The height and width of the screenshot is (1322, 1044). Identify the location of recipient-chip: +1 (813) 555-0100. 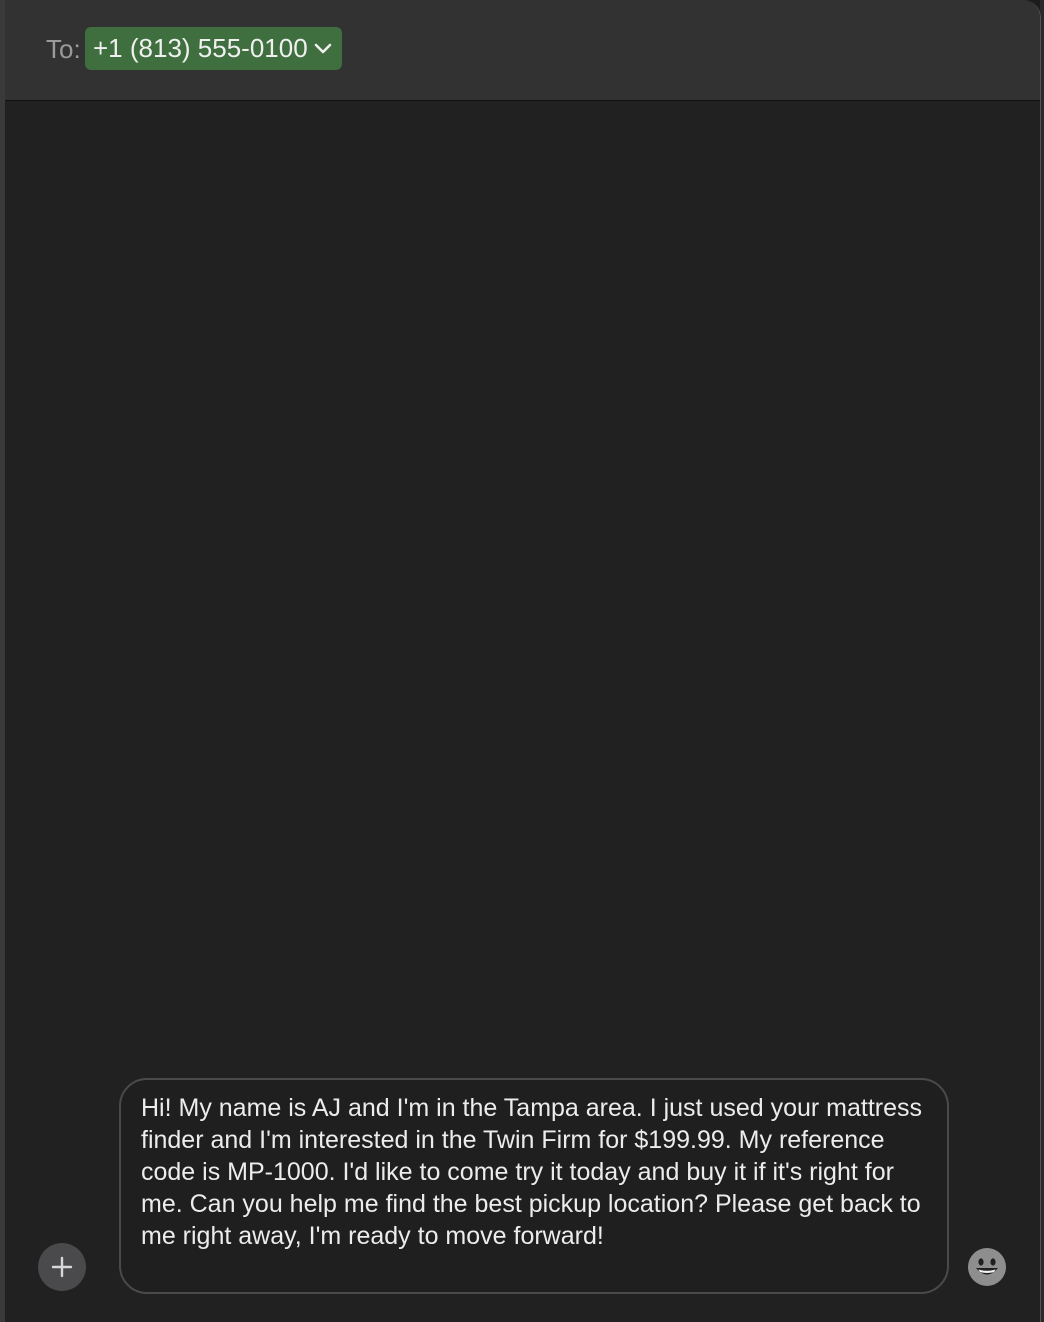
(213, 48).